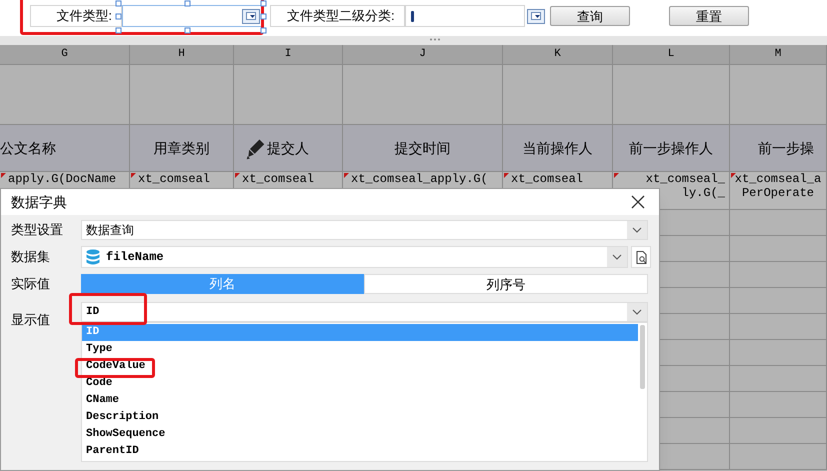  What do you see at coordinates (39, 202) in the screenshot?
I see `dialog-title: 数据字典` at bounding box center [39, 202].